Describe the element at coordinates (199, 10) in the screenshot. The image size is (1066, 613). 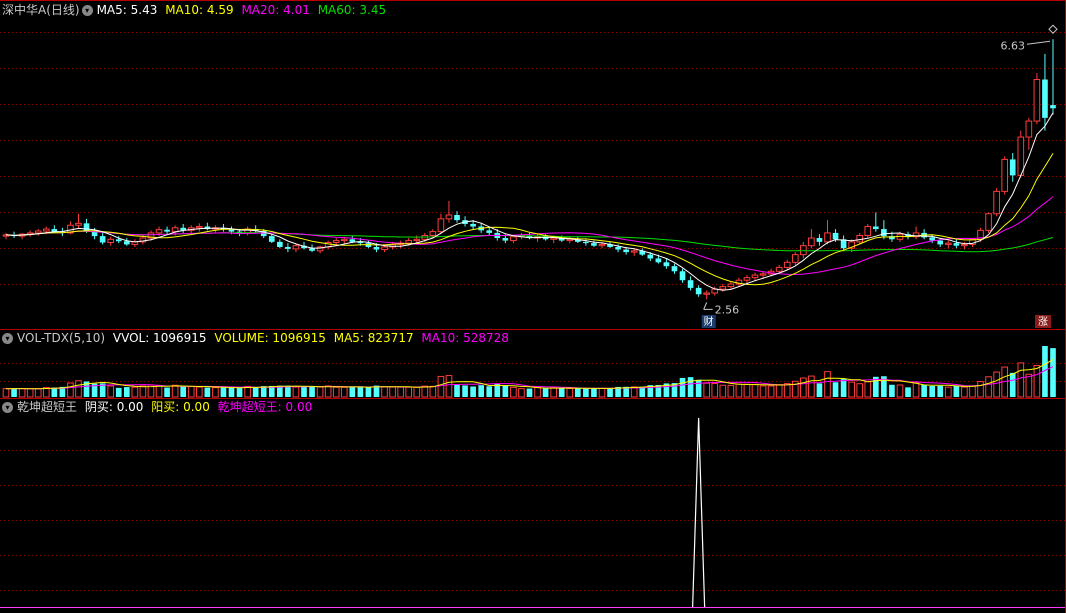
I see `ma10-label: MA10: 4.59` at that location.